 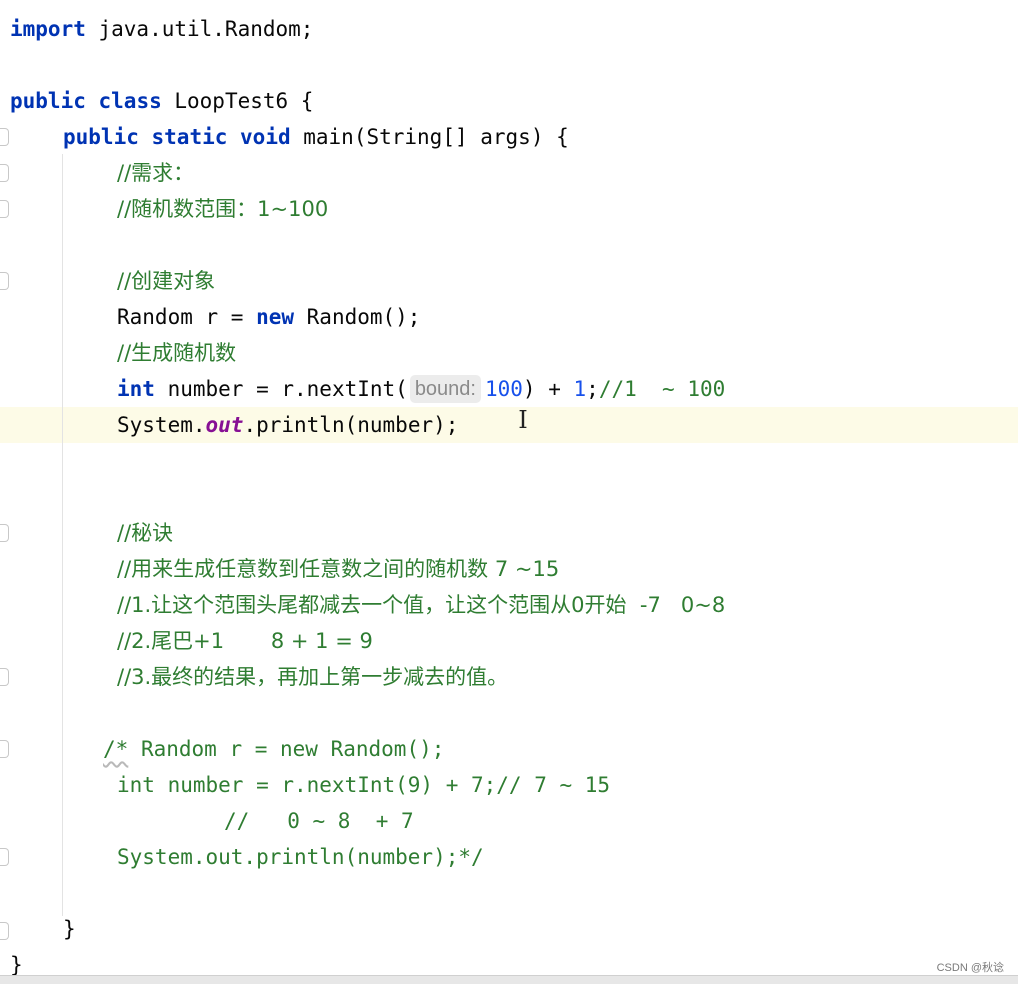 What do you see at coordinates (300, 857) in the screenshot?
I see `code-line-24: System.out.println(number);*/` at bounding box center [300, 857].